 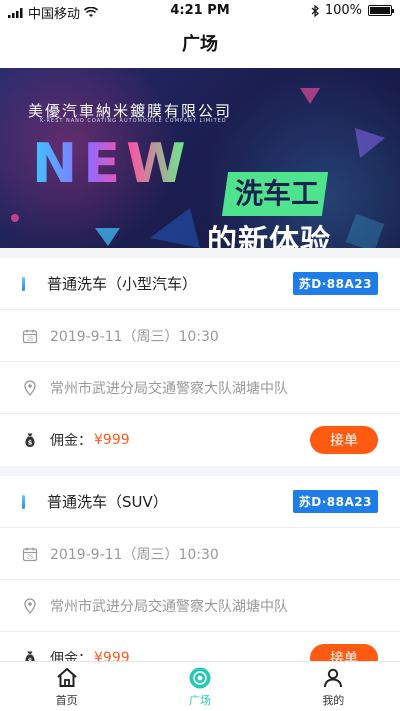 I want to click on order-title-row: 普通洗车（SUV） 苏D·88A23, so click(x=200, y=502).